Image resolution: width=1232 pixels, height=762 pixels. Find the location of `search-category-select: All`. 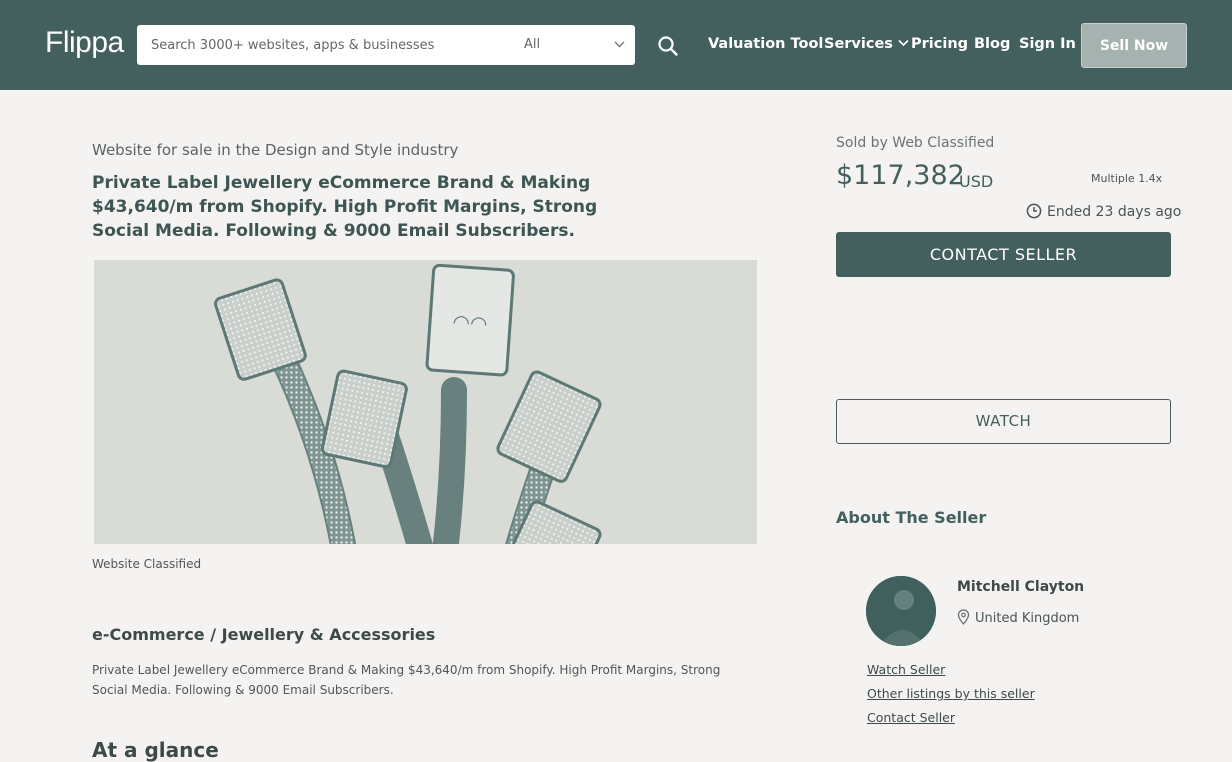

search-category-select: All is located at coordinates (579, 45).